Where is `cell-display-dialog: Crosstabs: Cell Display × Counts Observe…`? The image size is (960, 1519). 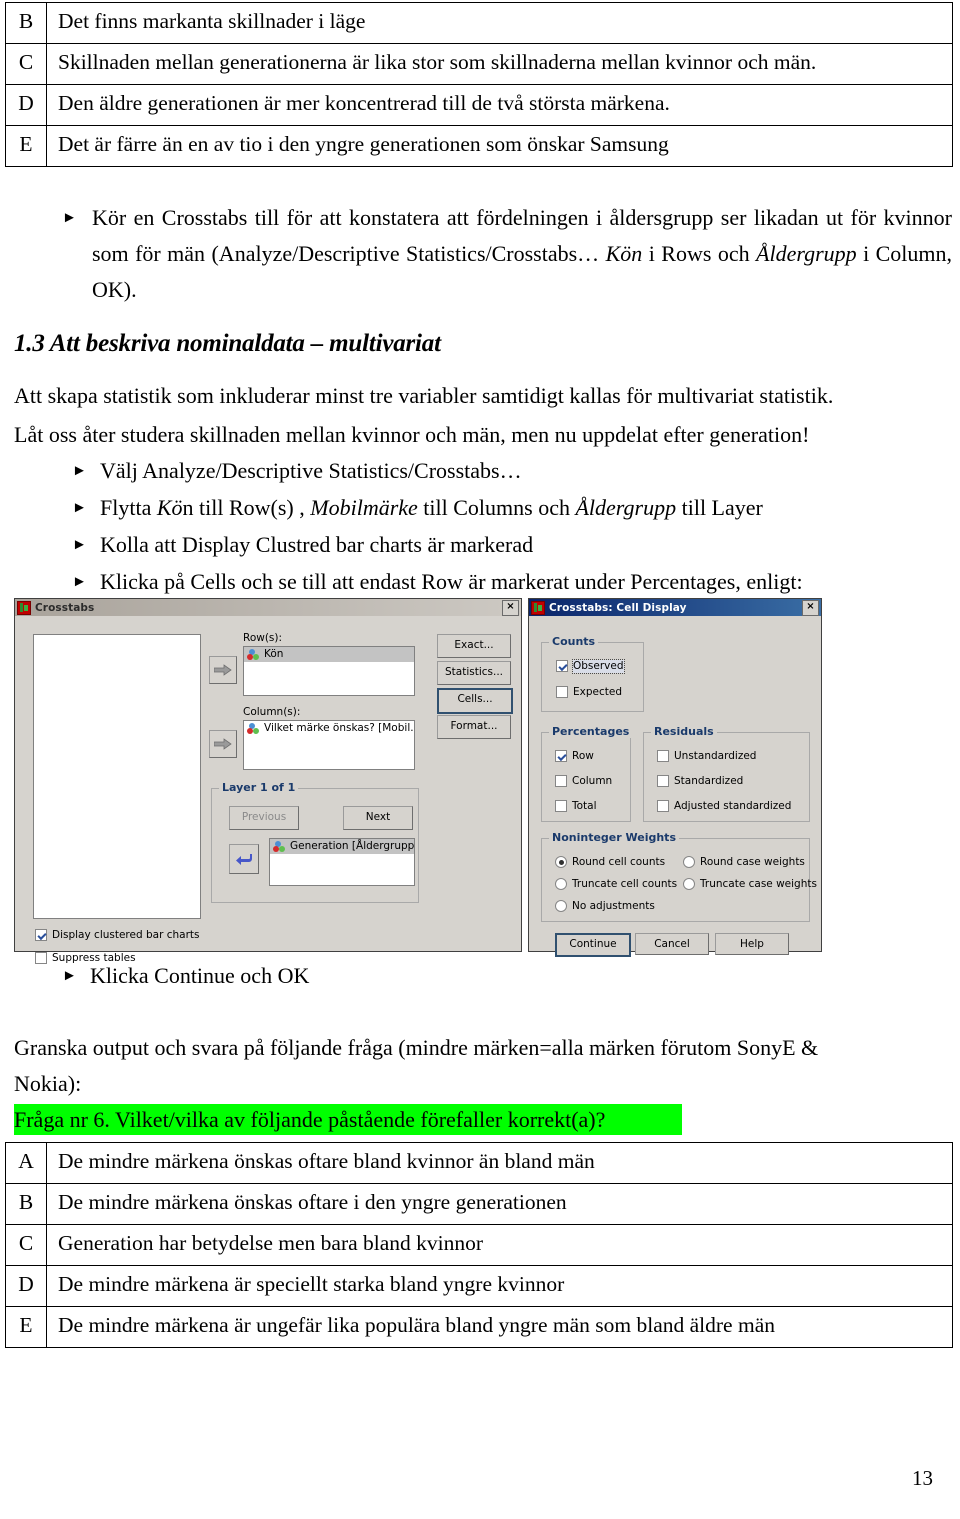 cell-display-dialog: Crosstabs: Cell Display × Counts Observe… is located at coordinates (675, 777).